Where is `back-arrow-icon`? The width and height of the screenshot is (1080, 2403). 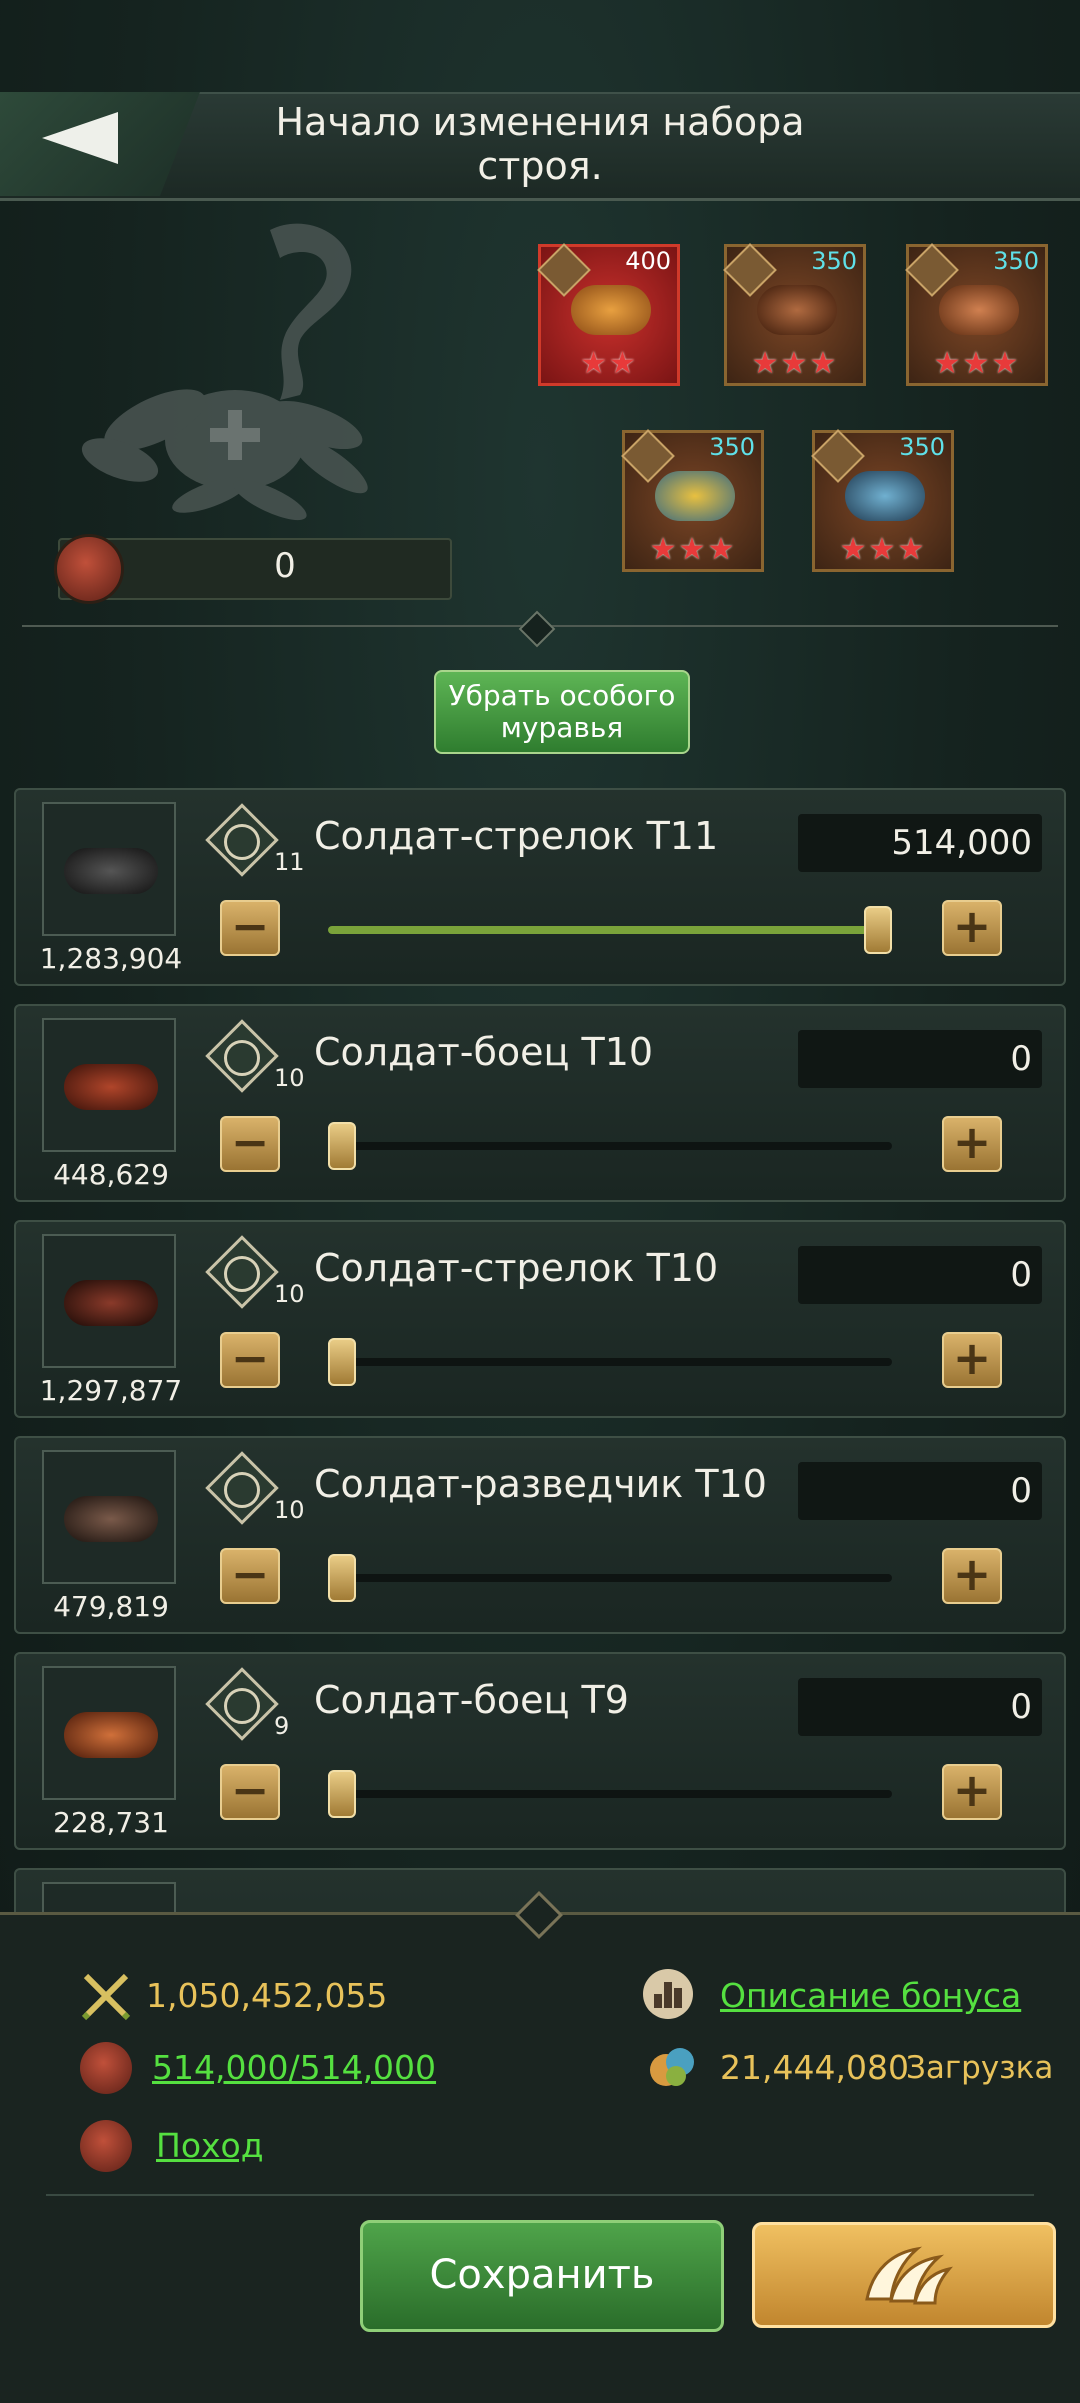 back-arrow-icon is located at coordinates (80, 138).